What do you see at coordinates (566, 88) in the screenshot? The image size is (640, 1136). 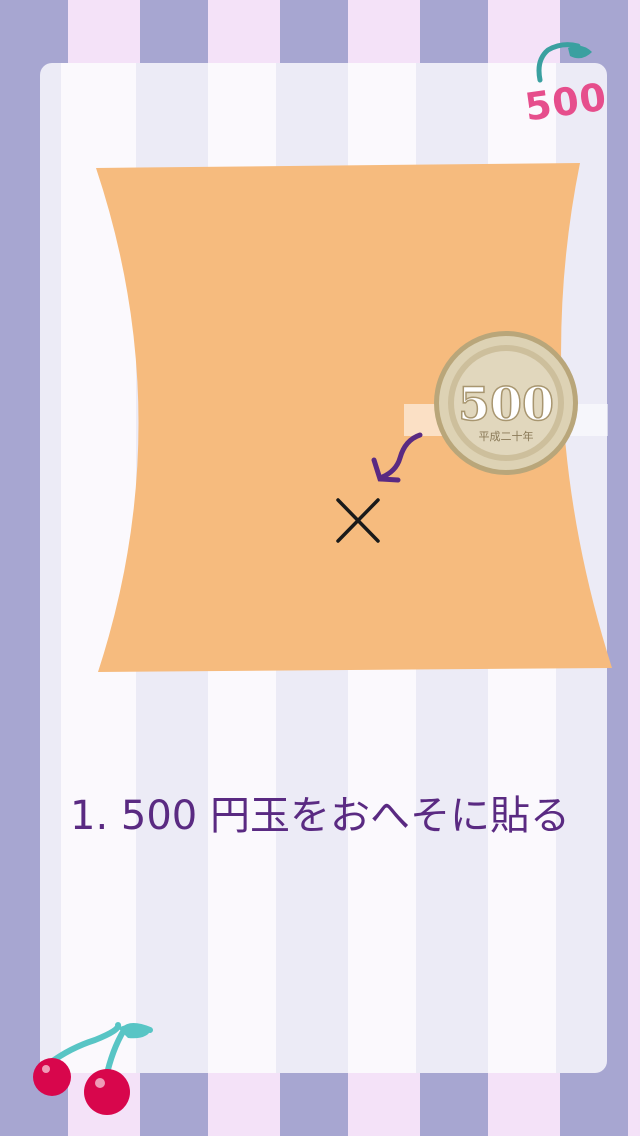 I see `app-logo: 500` at bounding box center [566, 88].